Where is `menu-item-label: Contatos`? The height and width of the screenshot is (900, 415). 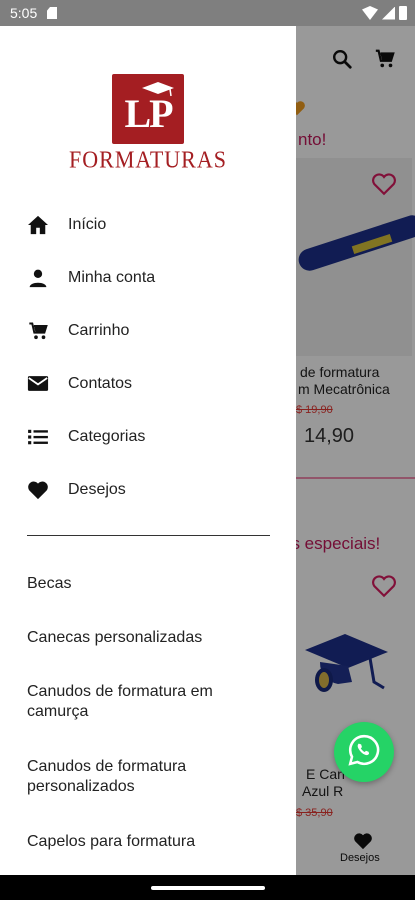
menu-item-label: Contatos is located at coordinates (100, 383).